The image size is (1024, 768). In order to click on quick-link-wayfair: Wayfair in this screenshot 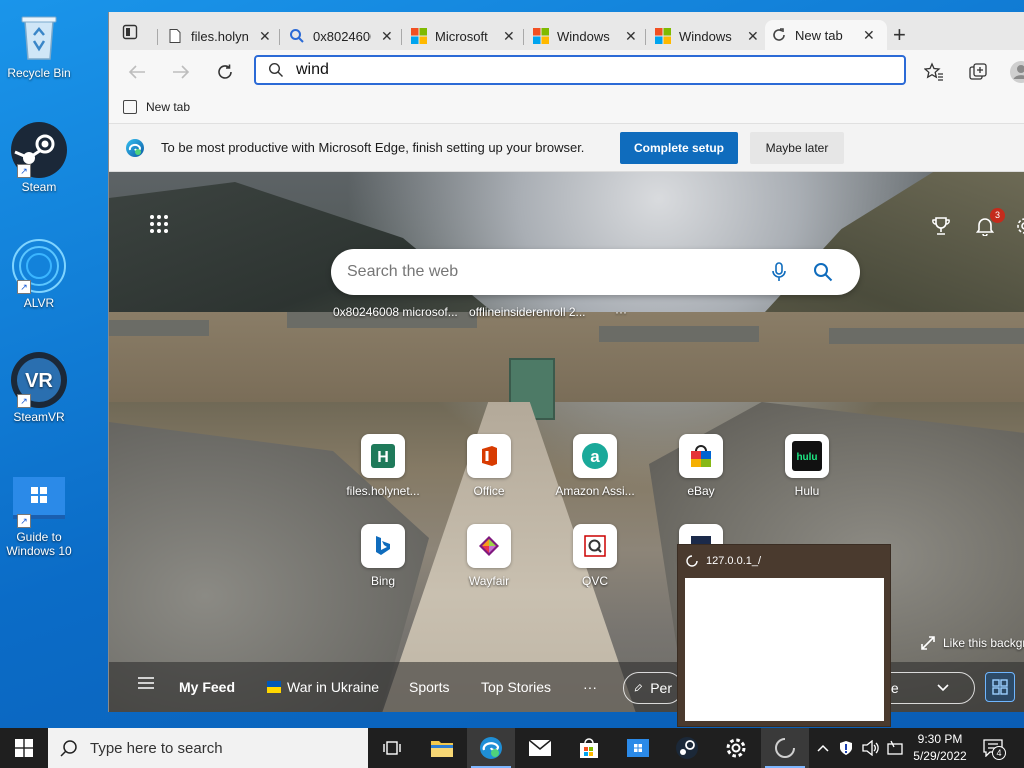, I will do `click(489, 556)`.